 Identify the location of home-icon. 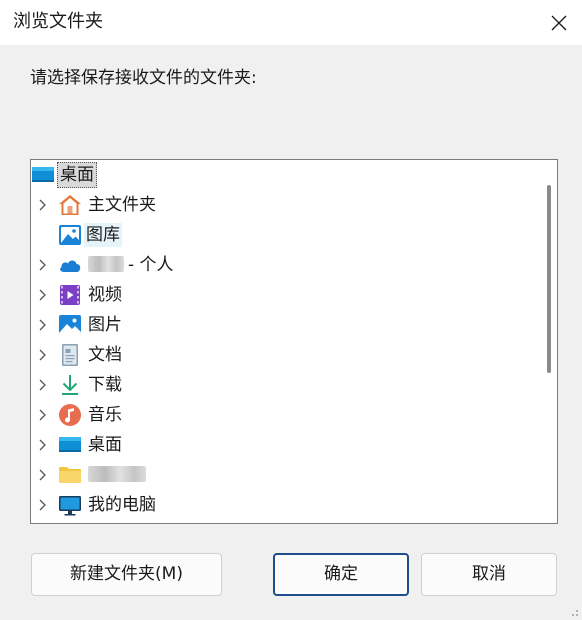
(70, 205).